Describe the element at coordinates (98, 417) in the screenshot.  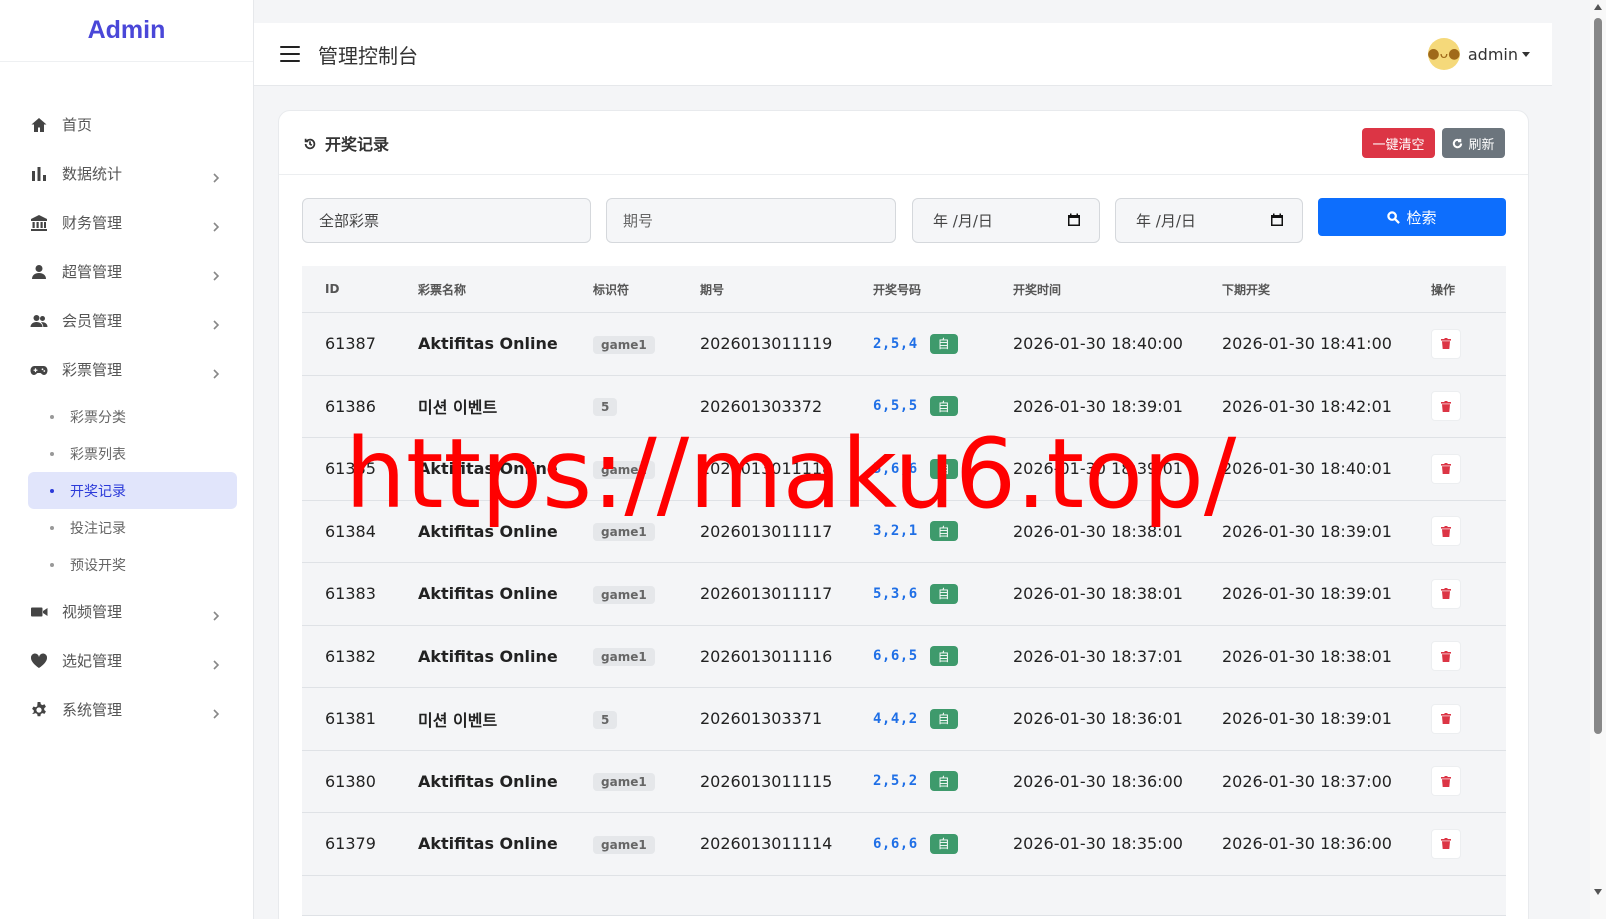
I see `sidebar-subitem-label: 彩票分类` at that location.